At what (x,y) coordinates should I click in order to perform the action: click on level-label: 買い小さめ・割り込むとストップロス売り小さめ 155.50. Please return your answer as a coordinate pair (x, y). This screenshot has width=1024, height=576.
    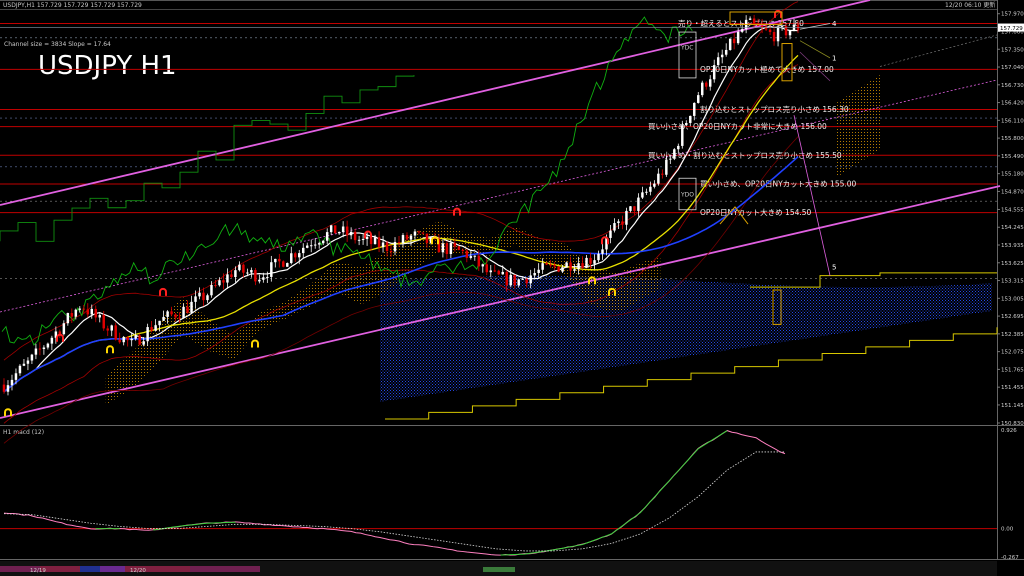
    Looking at the image, I should click on (745, 155).